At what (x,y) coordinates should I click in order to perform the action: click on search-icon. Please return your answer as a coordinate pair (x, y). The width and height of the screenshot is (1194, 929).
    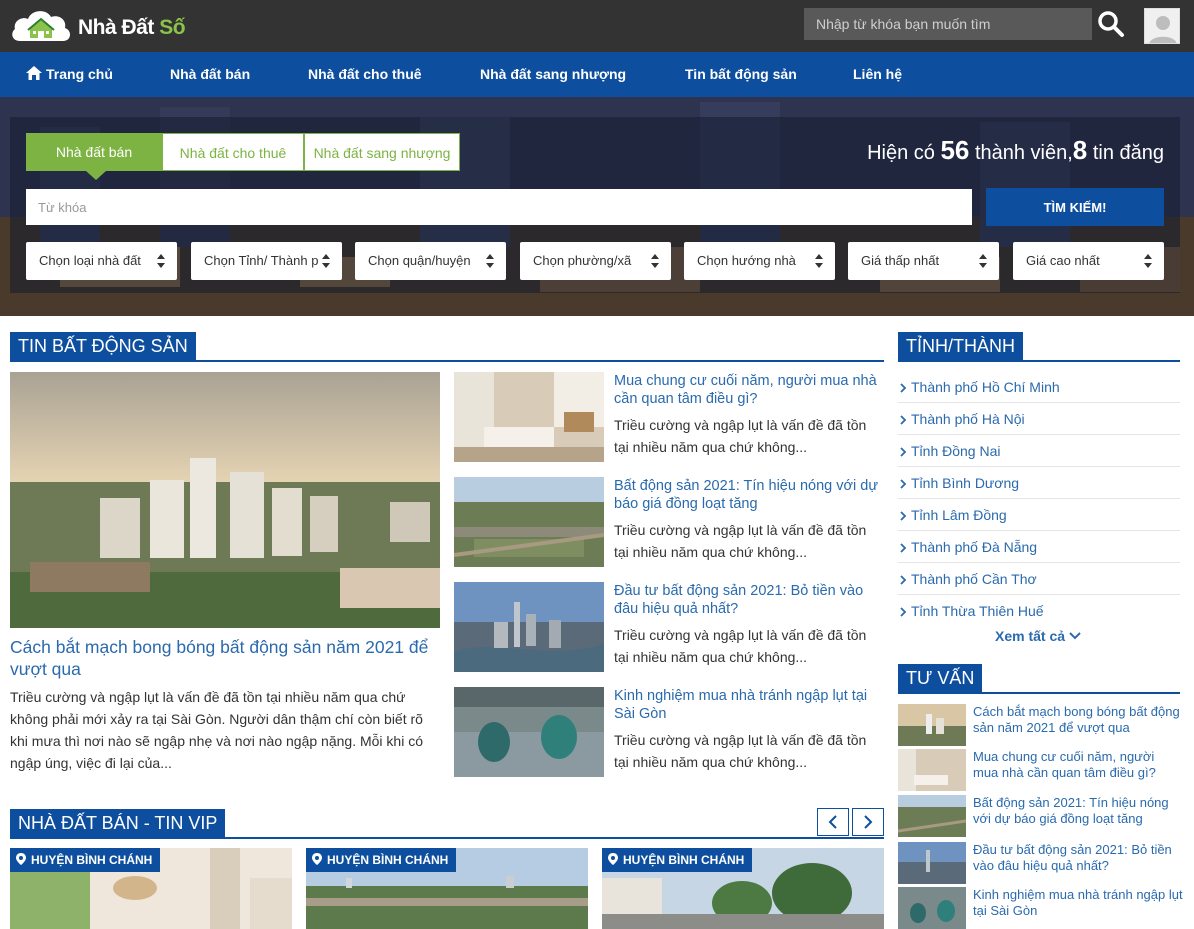
    Looking at the image, I should click on (1111, 24).